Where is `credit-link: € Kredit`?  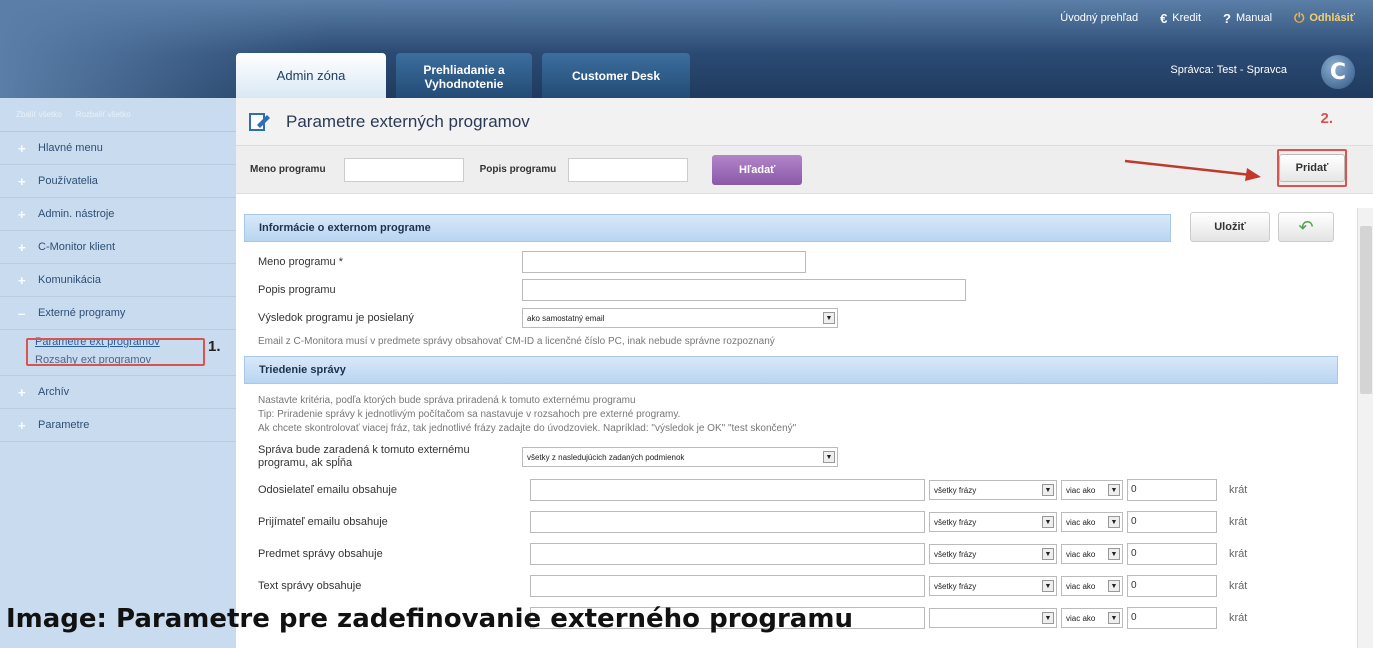
credit-link: € Kredit is located at coordinates (1180, 18).